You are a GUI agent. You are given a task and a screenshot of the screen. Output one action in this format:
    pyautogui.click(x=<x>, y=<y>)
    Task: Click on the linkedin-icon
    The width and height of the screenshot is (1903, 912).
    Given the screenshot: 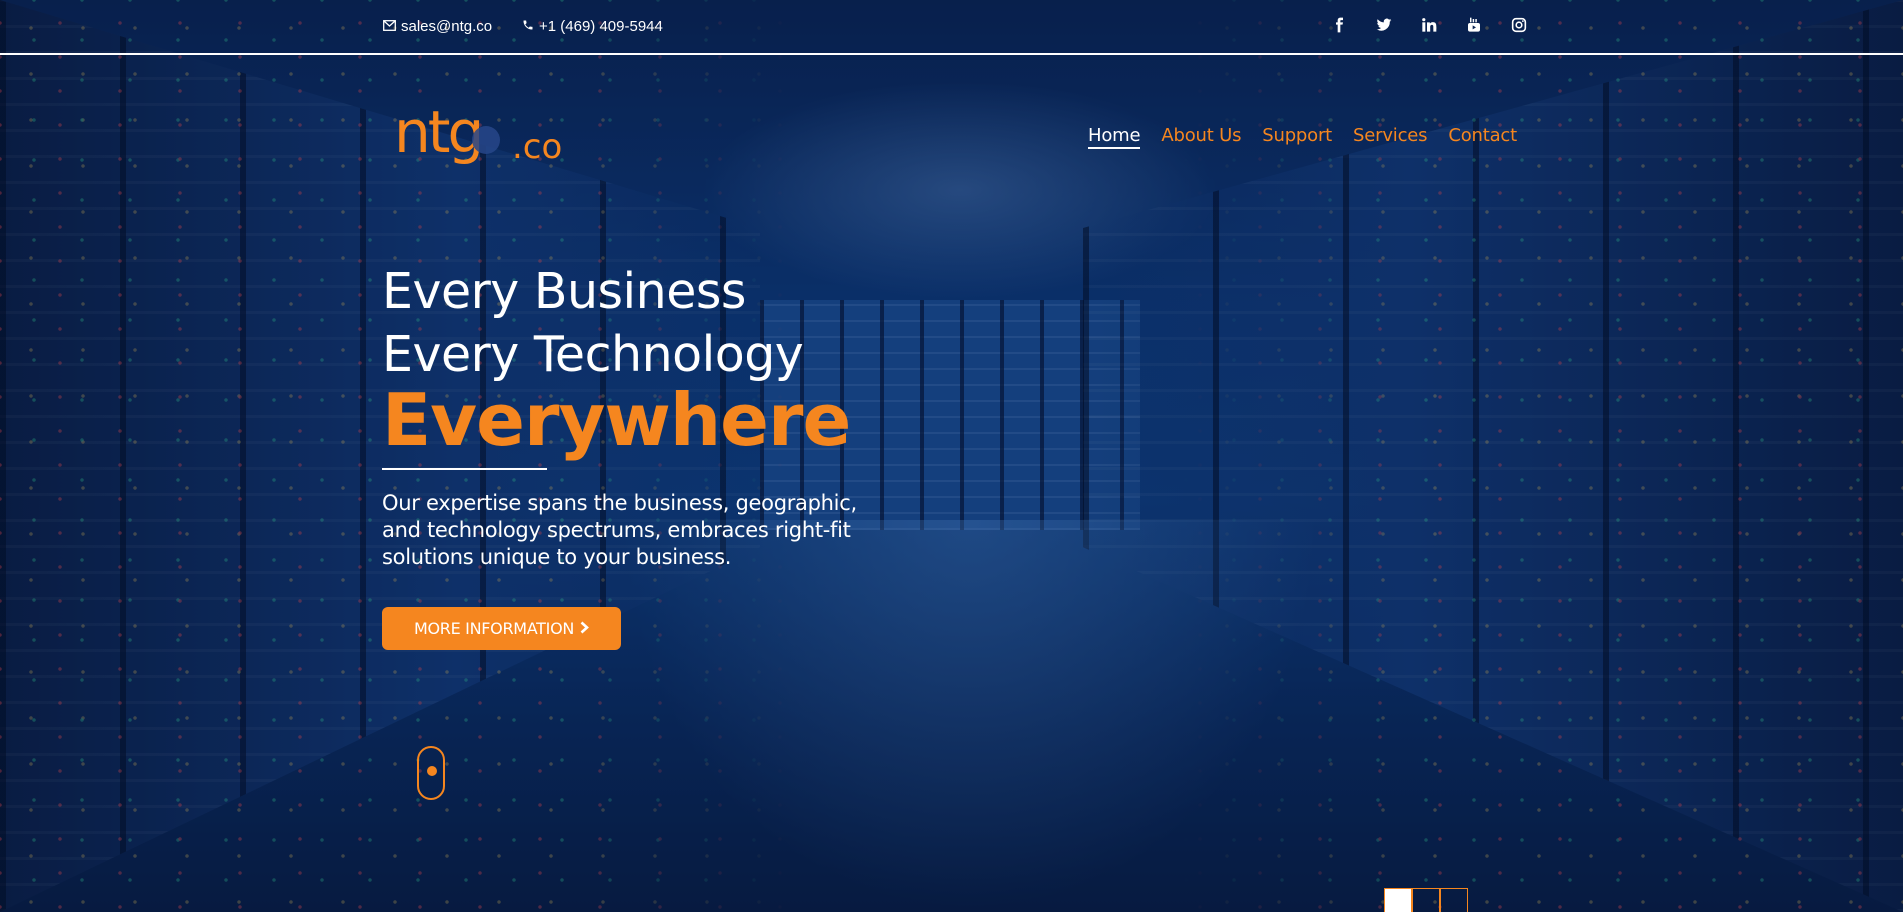 What is the action you would take?
    pyautogui.click(x=1428, y=27)
    